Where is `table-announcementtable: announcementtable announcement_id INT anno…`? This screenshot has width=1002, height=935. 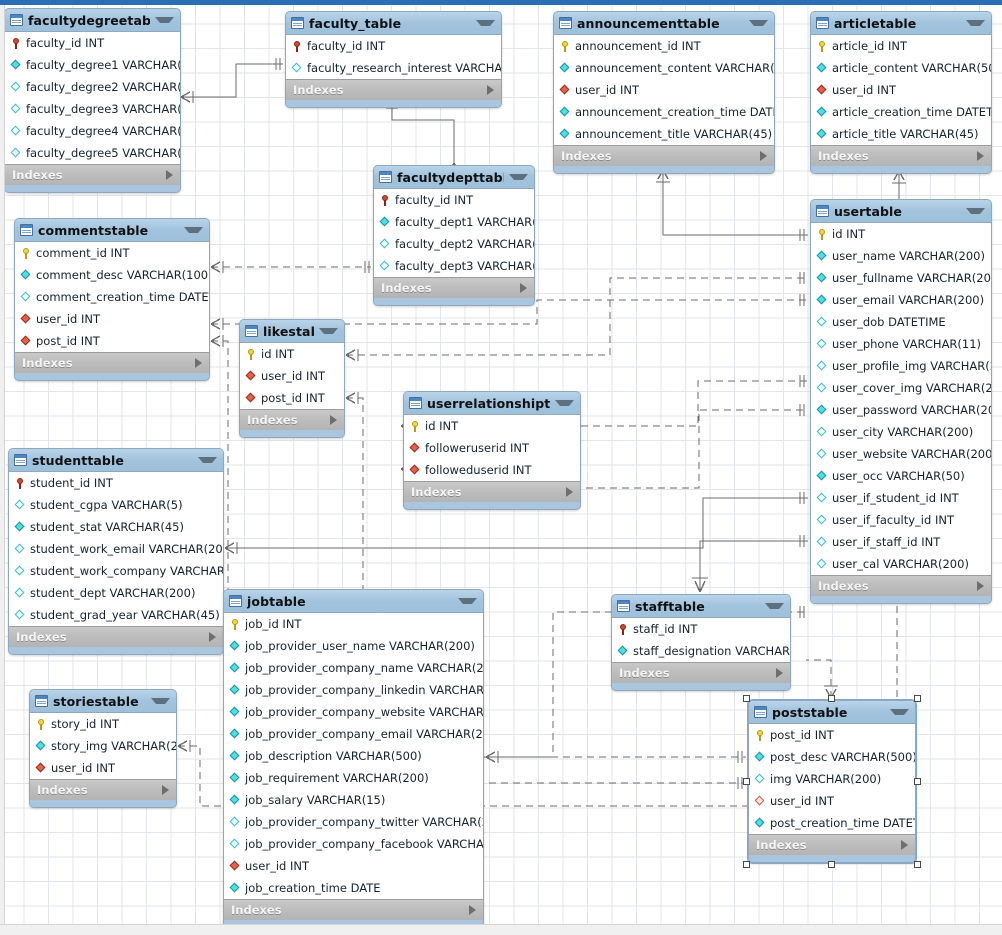
table-announcementtable: announcementtable announcement_id INT anno… is located at coordinates (664, 92).